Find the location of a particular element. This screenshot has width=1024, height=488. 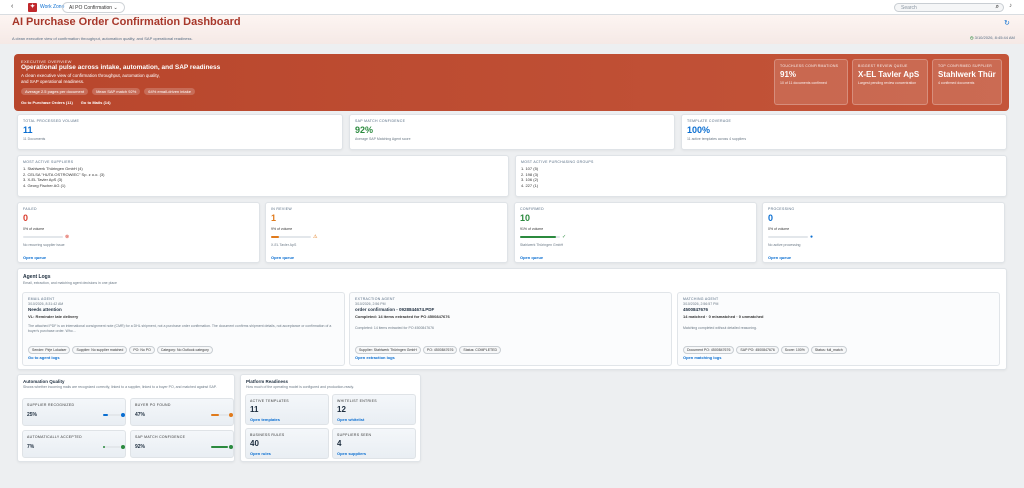

hero-card-value: 91% is located at coordinates (788, 74).